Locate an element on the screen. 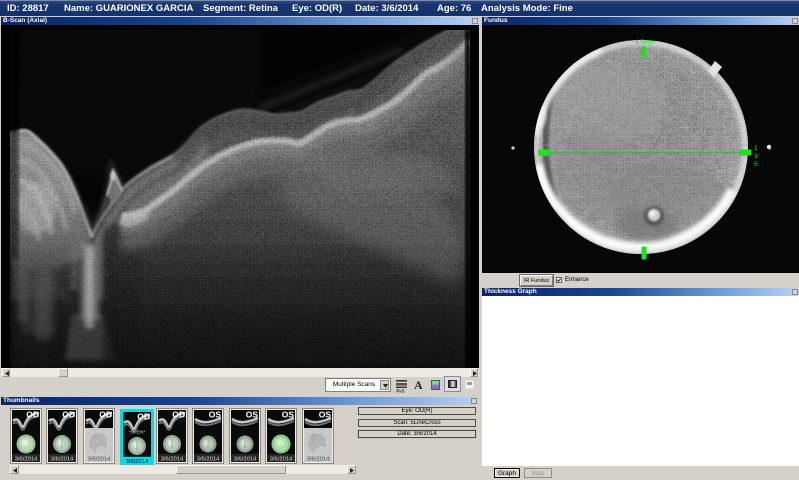  svg-text: 1 is located at coordinates (756, 148).